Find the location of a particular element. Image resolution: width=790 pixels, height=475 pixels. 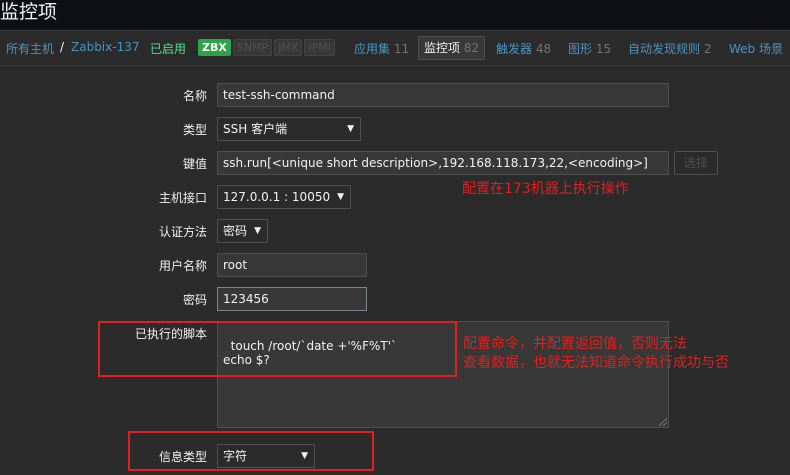

resize-handle-icon is located at coordinates (663, 422).